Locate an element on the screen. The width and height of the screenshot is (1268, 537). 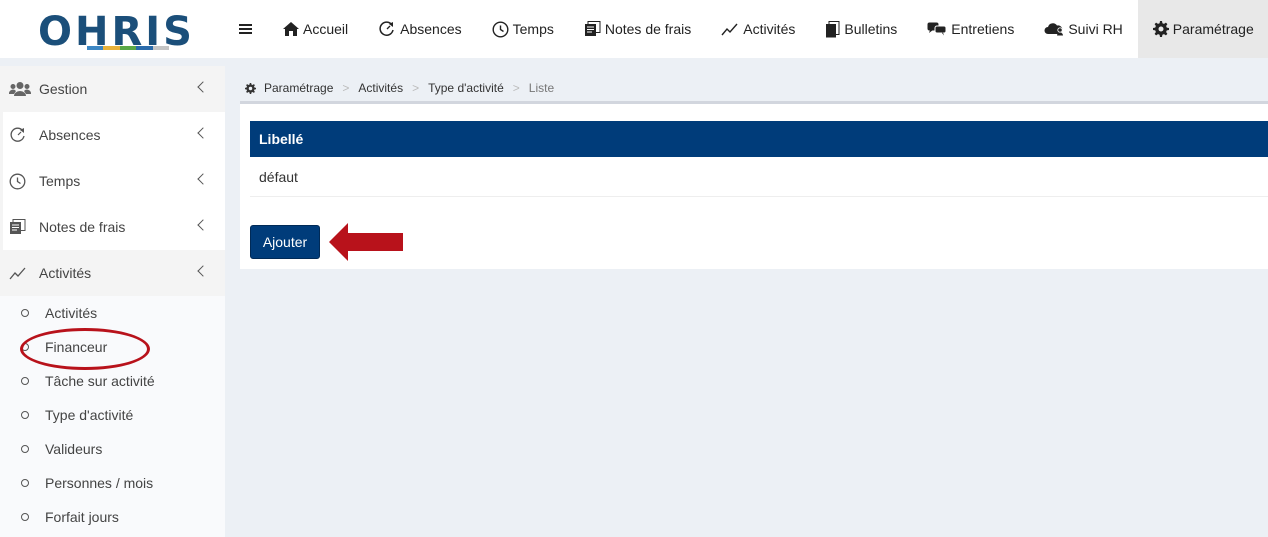
nav-label: Entretiens is located at coordinates (983, 29).